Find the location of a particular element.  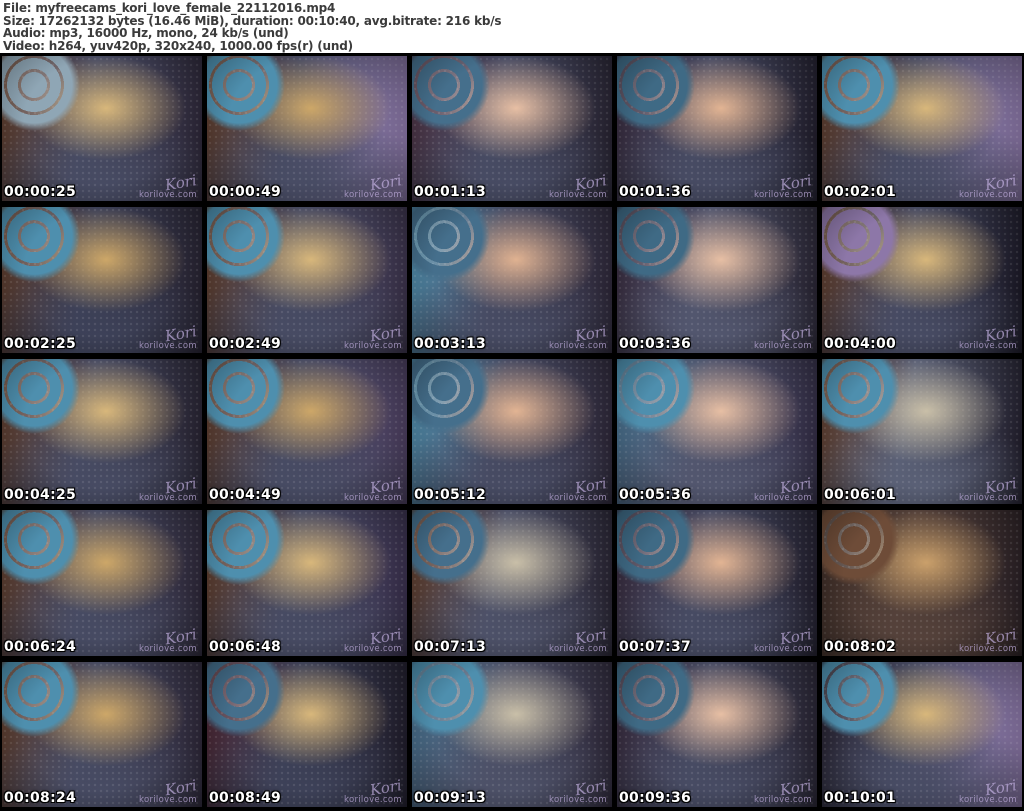

timestamp-overlay: 00:09:36 is located at coordinates (655, 797).